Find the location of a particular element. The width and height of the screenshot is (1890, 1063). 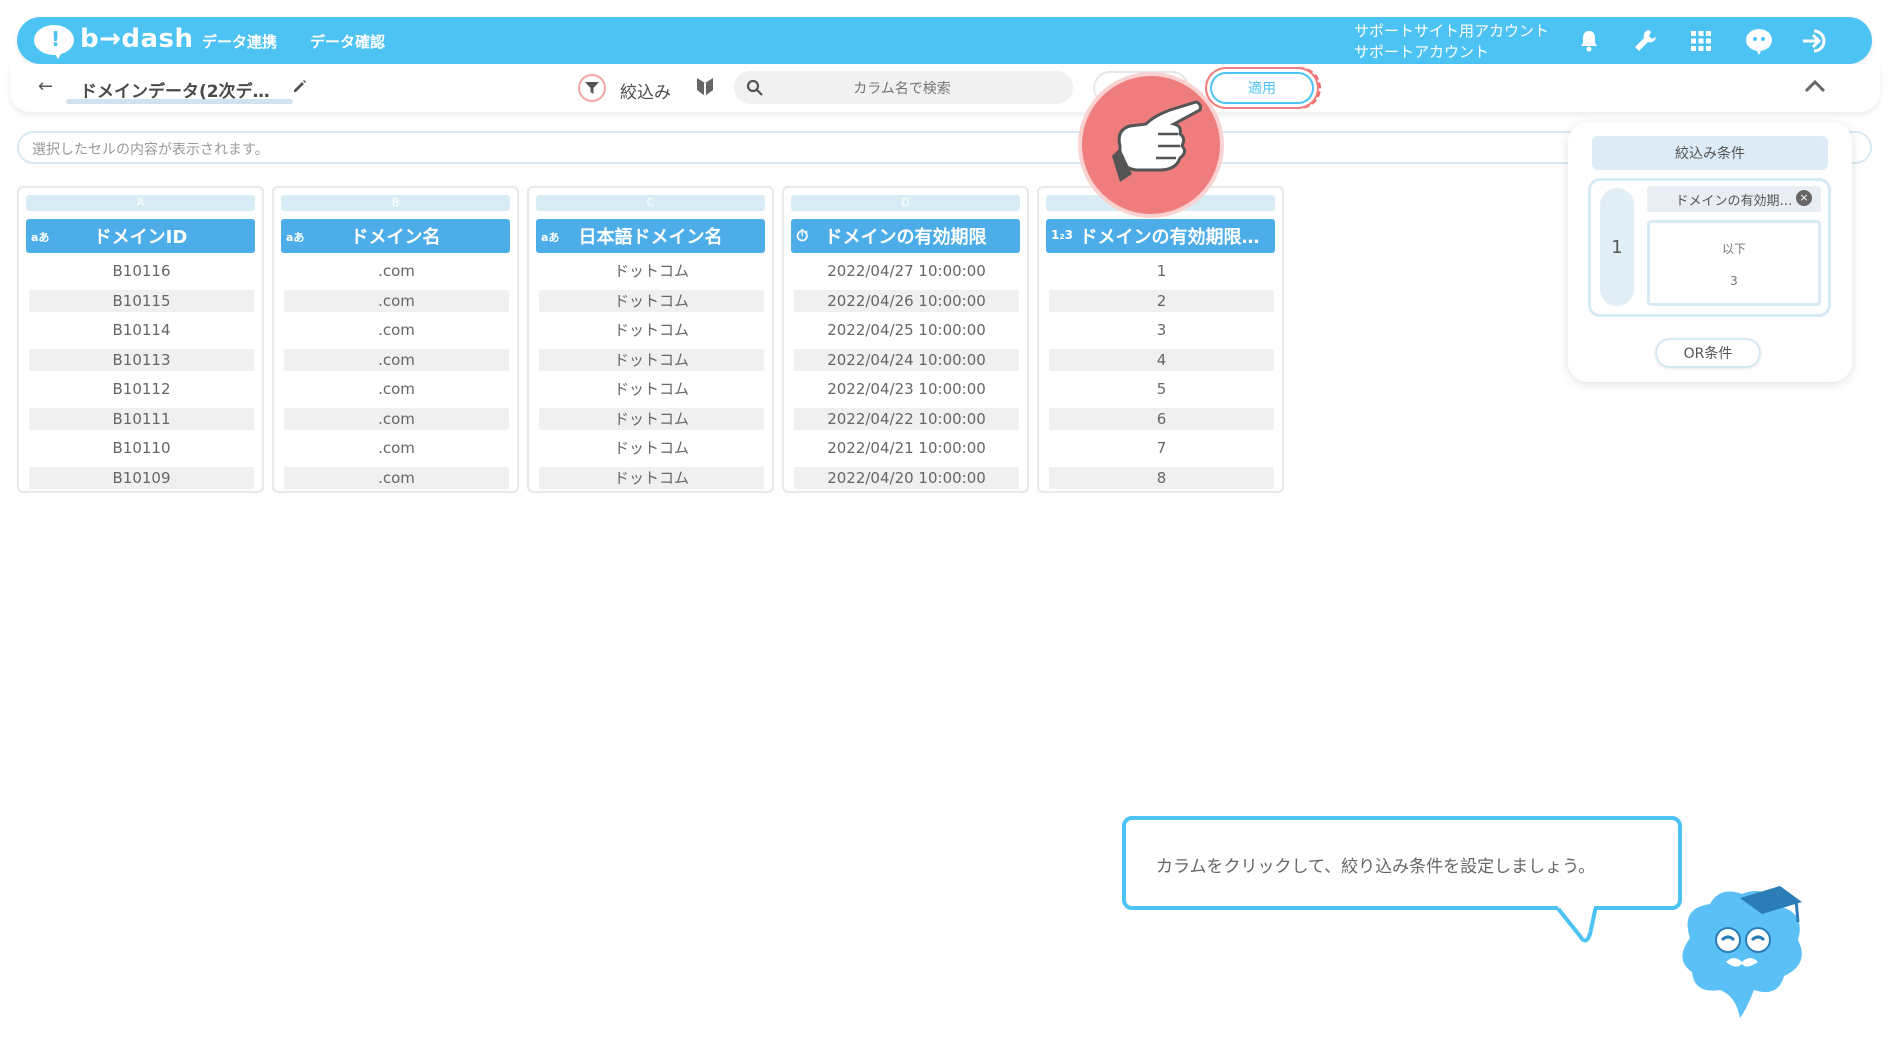

condition-box is located at coordinates (1734, 263).